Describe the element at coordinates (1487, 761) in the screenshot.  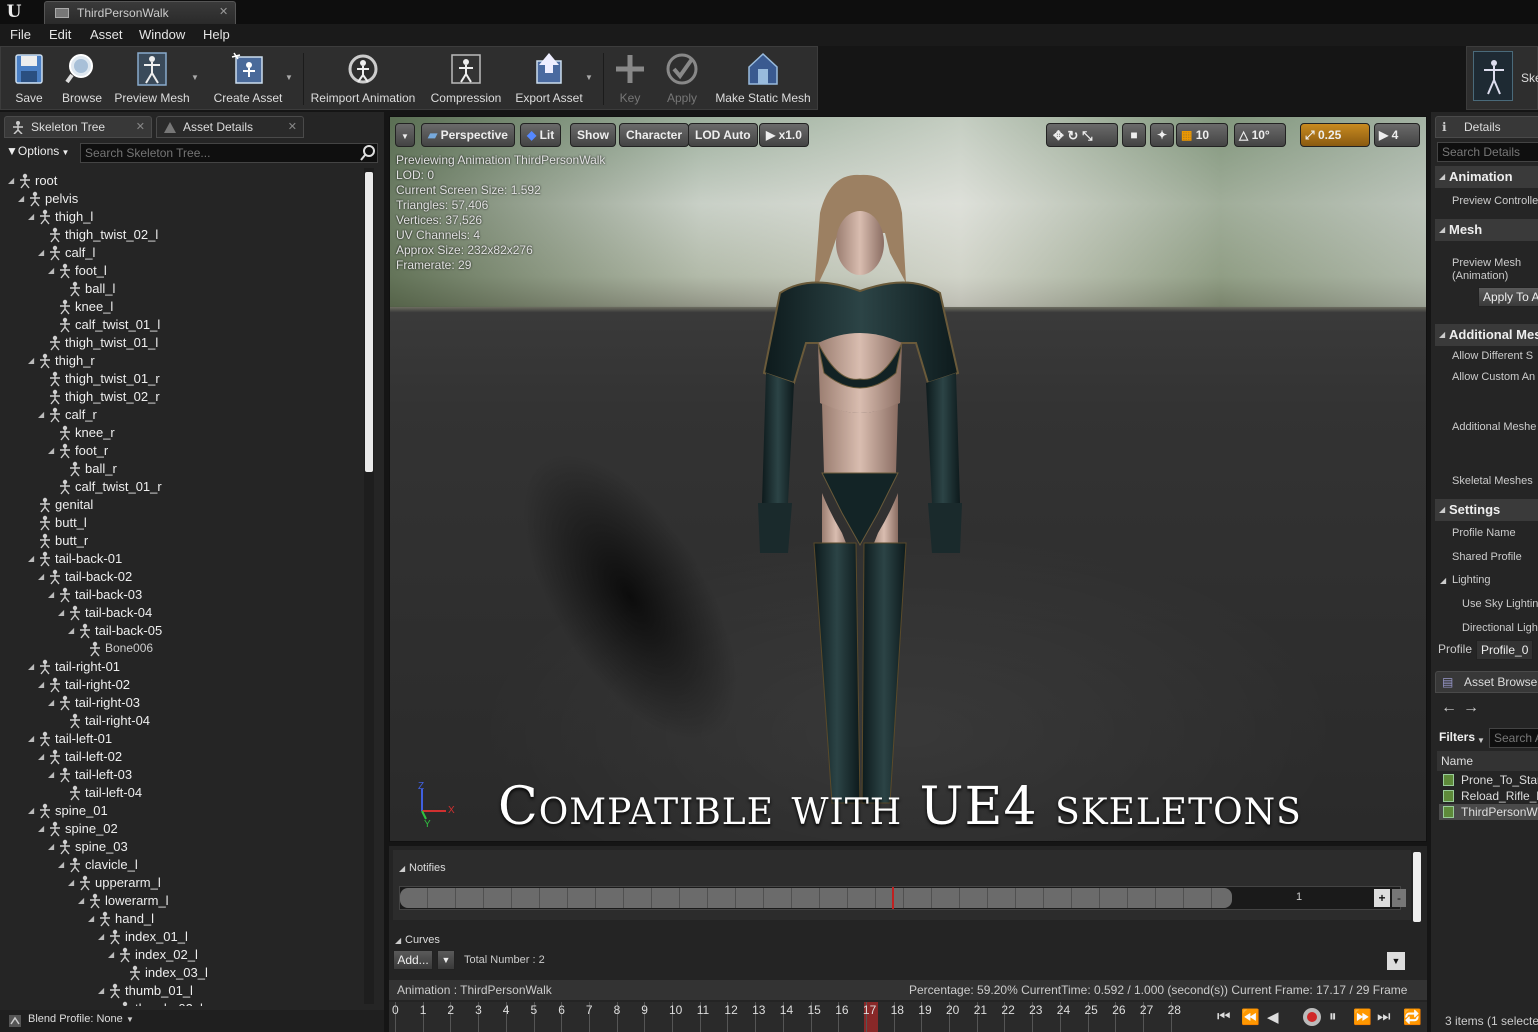
I see `asset-list-header: Name` at that location.